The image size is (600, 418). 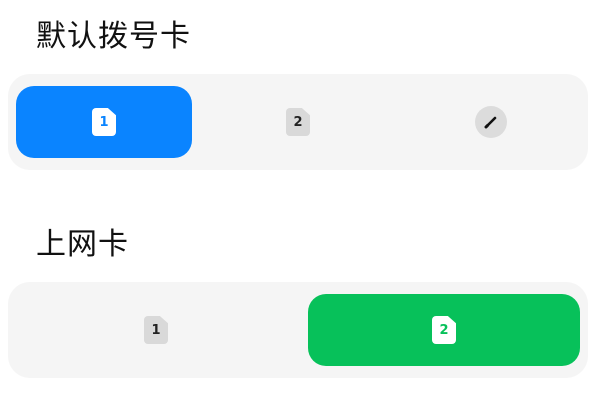 I want to click on data-sim1-button: 1, so click(x=156, y=330).